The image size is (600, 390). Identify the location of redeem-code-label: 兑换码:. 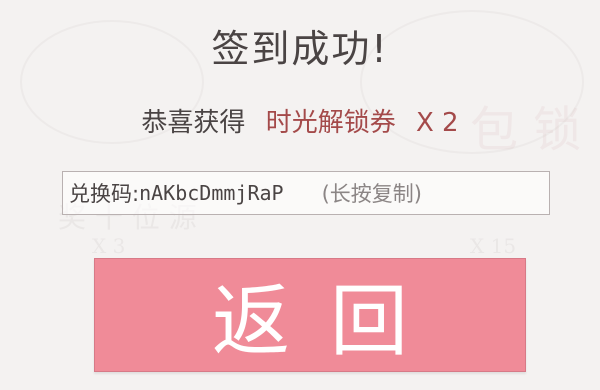
(104, 194).